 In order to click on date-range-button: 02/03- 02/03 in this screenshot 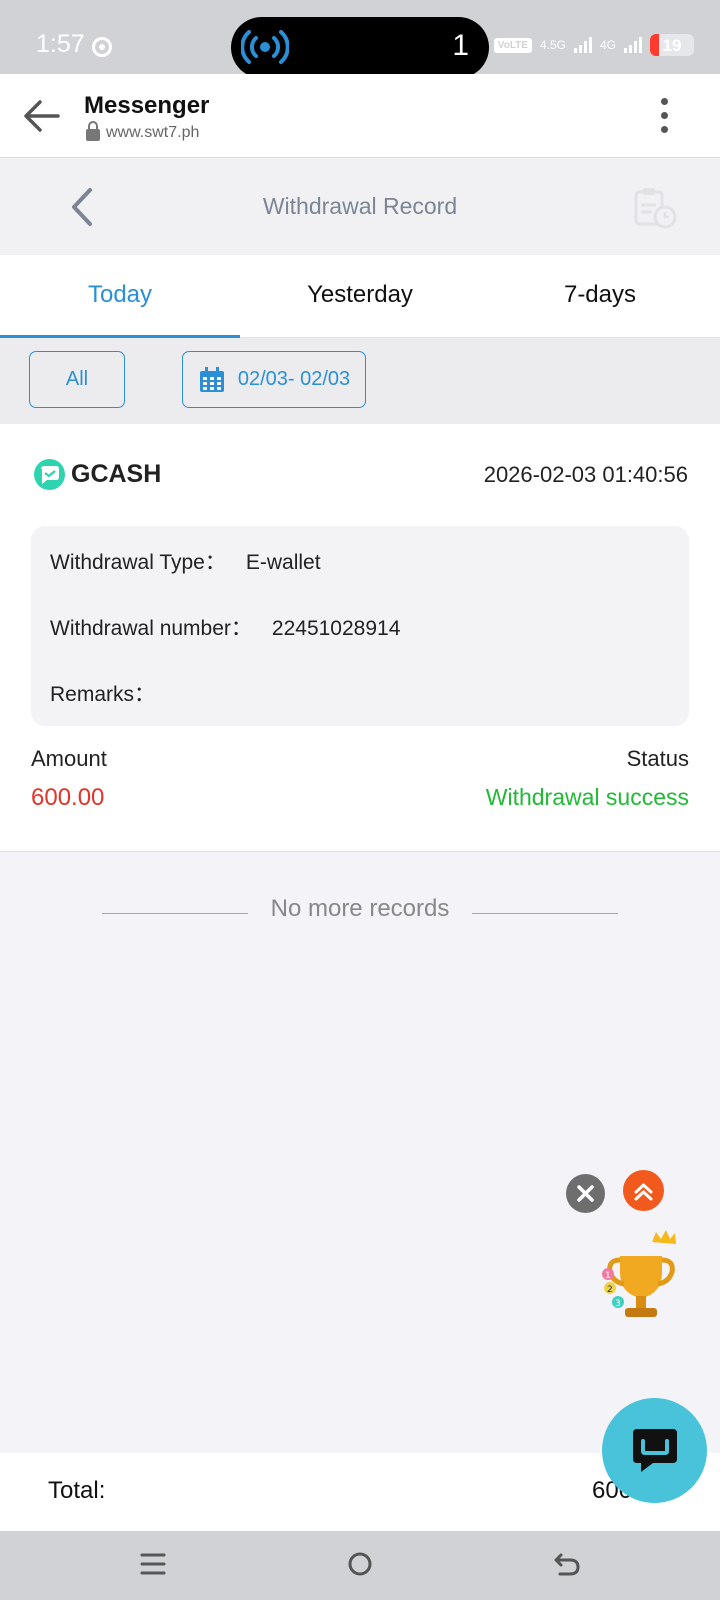, I will do `click(274, 379)`.